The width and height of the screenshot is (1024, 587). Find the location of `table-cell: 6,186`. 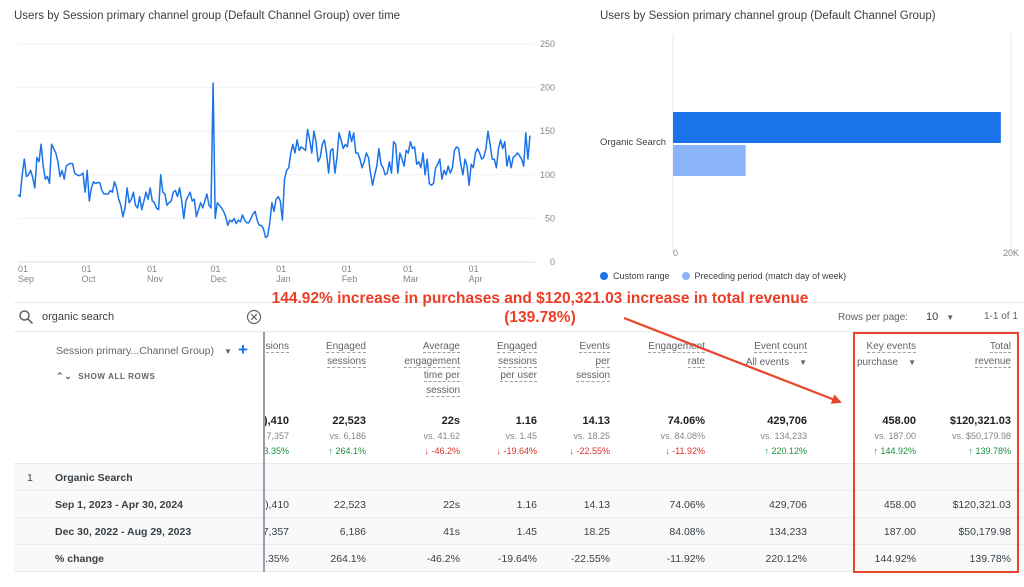

table-cell: 6,186 is located at coordinates (352, 532).